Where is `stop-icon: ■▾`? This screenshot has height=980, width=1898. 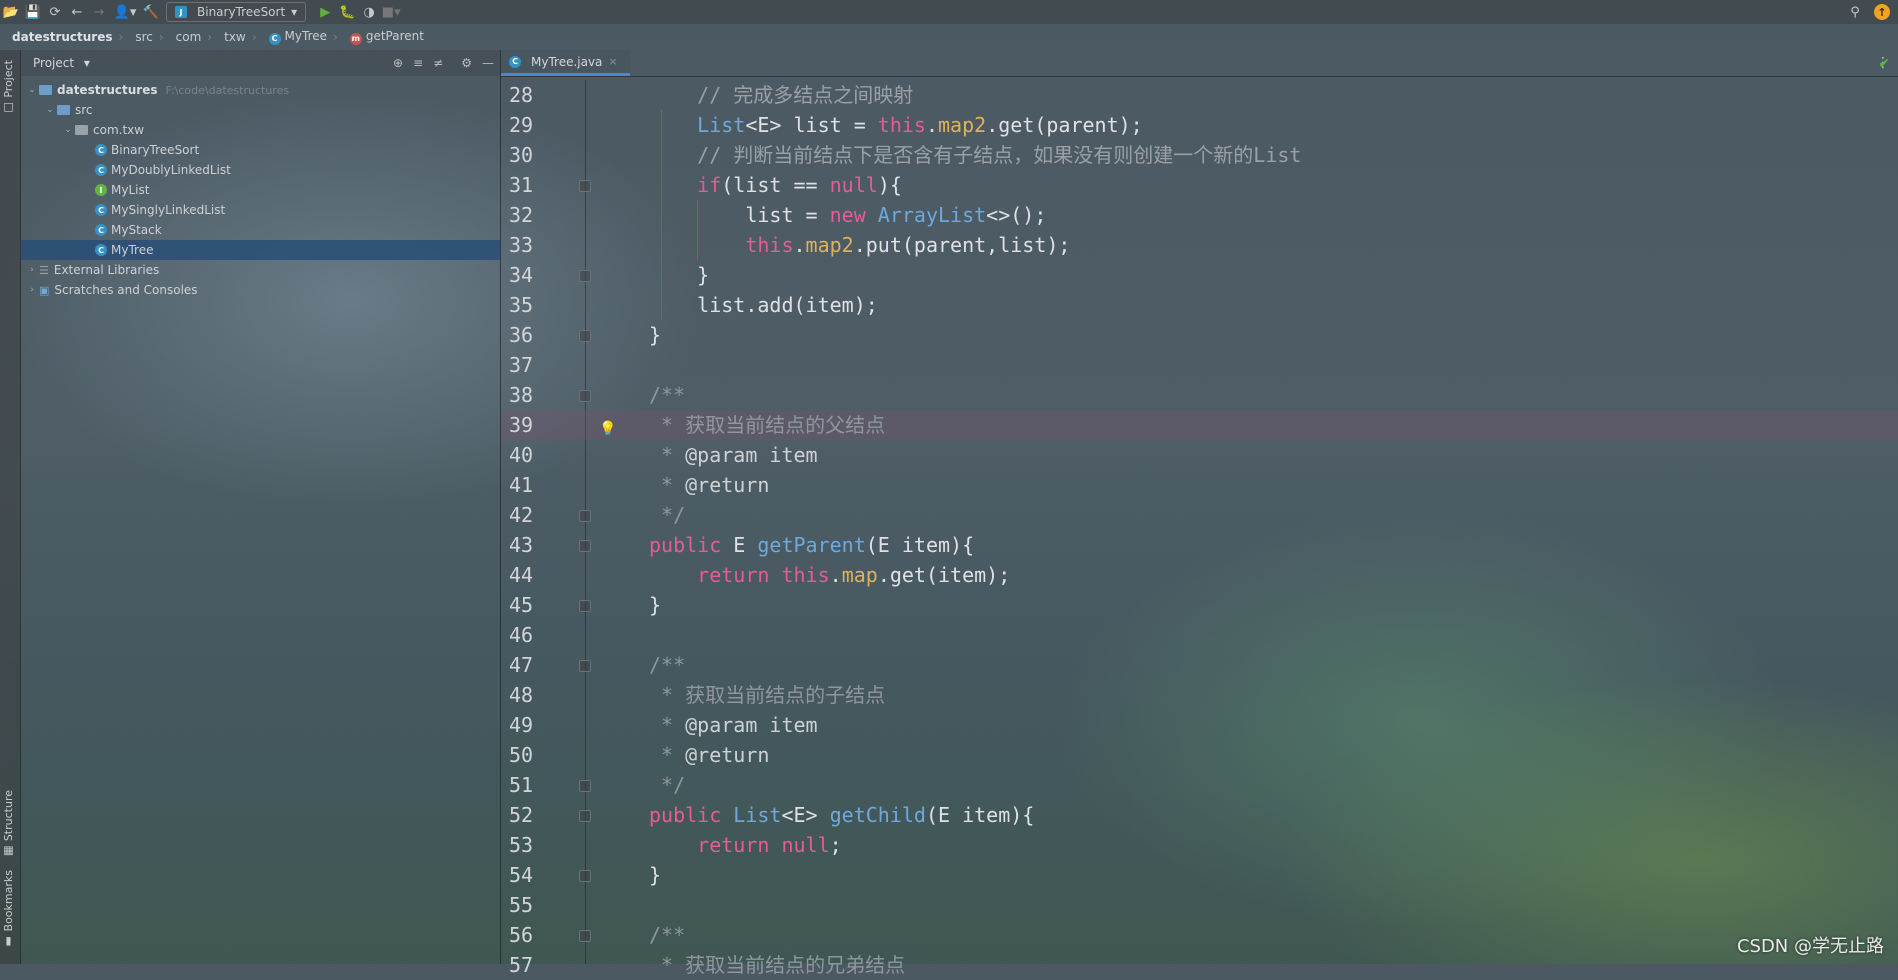 stop-icon: ■▾ is located at coordinates (391, 12).